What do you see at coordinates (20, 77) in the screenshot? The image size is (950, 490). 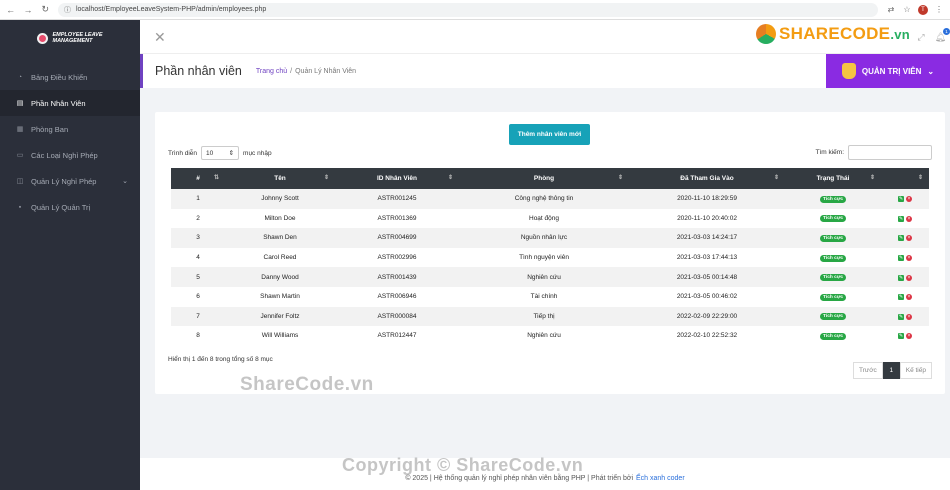 I see `dashboard-icon: ◔` at bounding box center [20, 77].